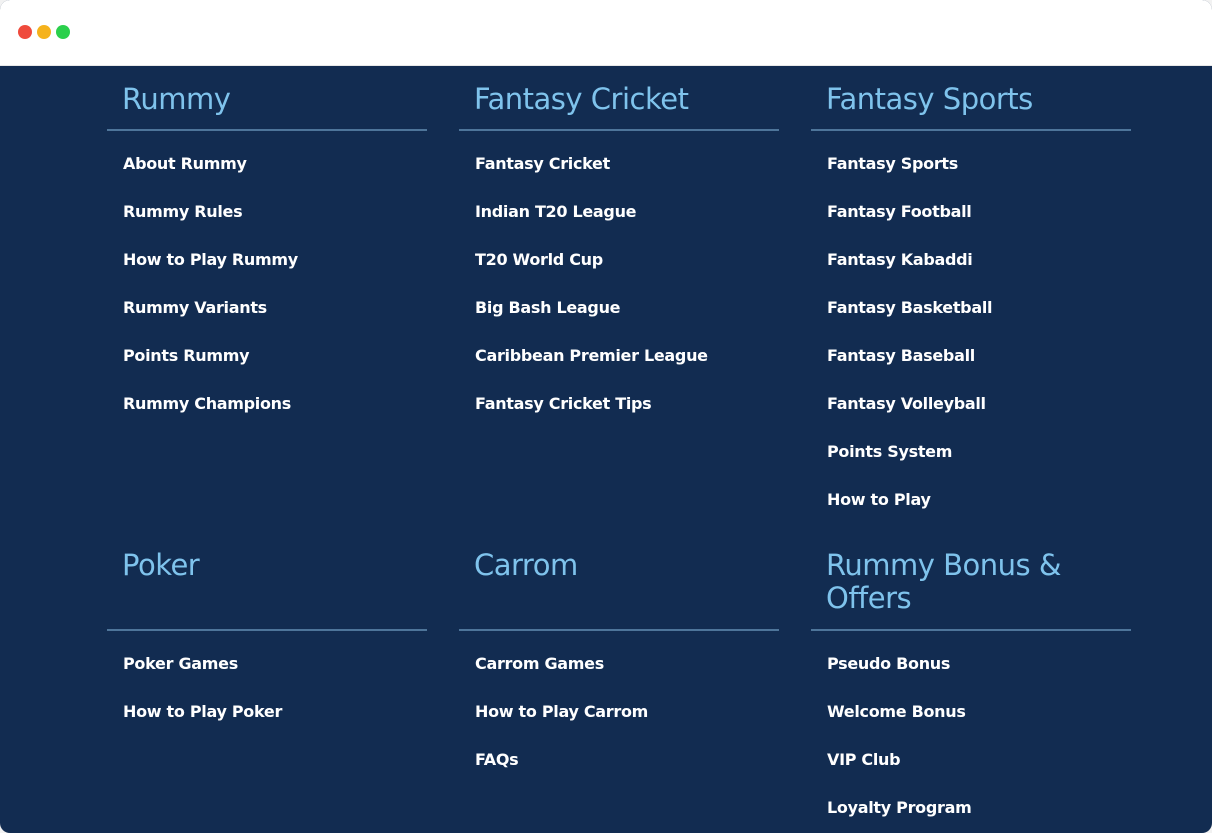  What do you see at coordinates (539, 260) in the screenshot?
I see `link-t20-world-cup: T20 World Cup` at bounding box center [539, 260].